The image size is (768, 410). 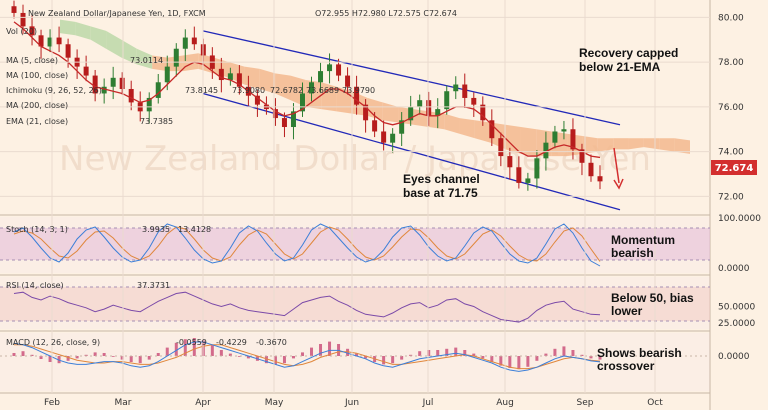 I want to click on time-tick-label: Sep, so click(x=585, y=403).